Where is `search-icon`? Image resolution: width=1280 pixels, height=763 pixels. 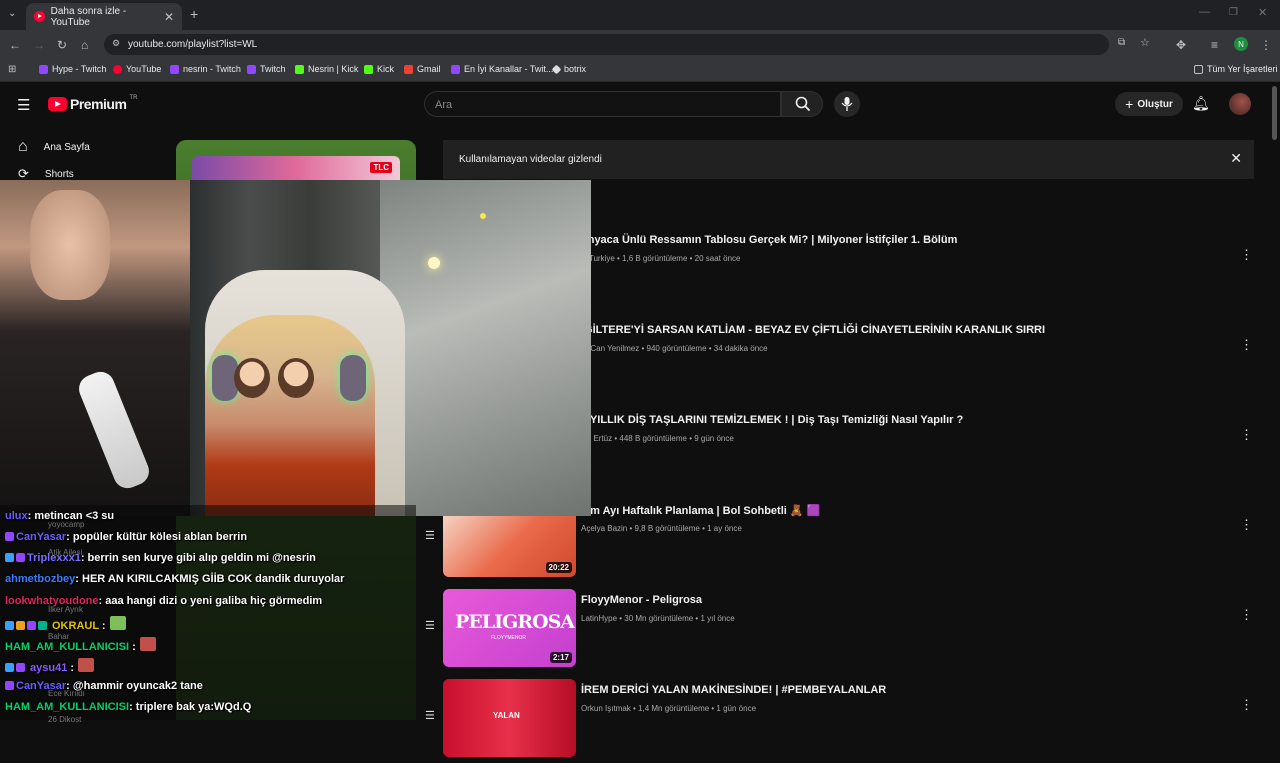
search-icon is located at coordinates (803, 104).